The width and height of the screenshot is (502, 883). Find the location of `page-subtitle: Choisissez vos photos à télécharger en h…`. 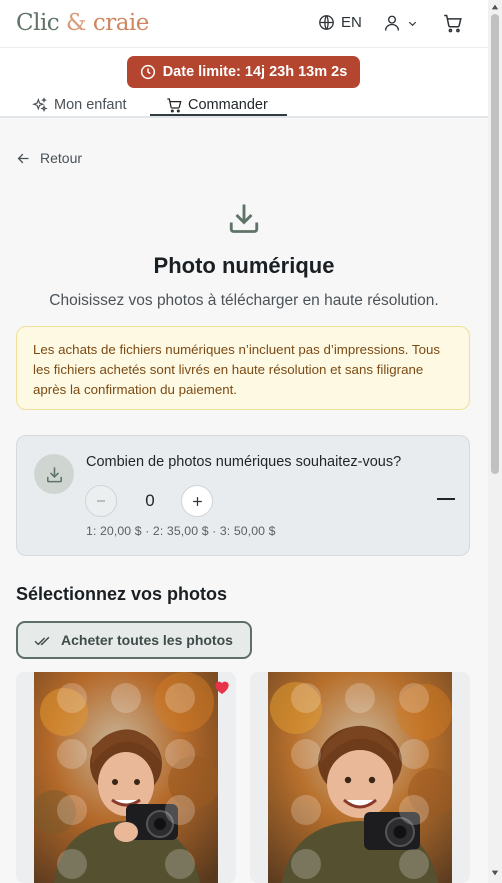

page-subtitle: Choisissez vos photos à télécharger en h… is located at coordinates (244, 300).